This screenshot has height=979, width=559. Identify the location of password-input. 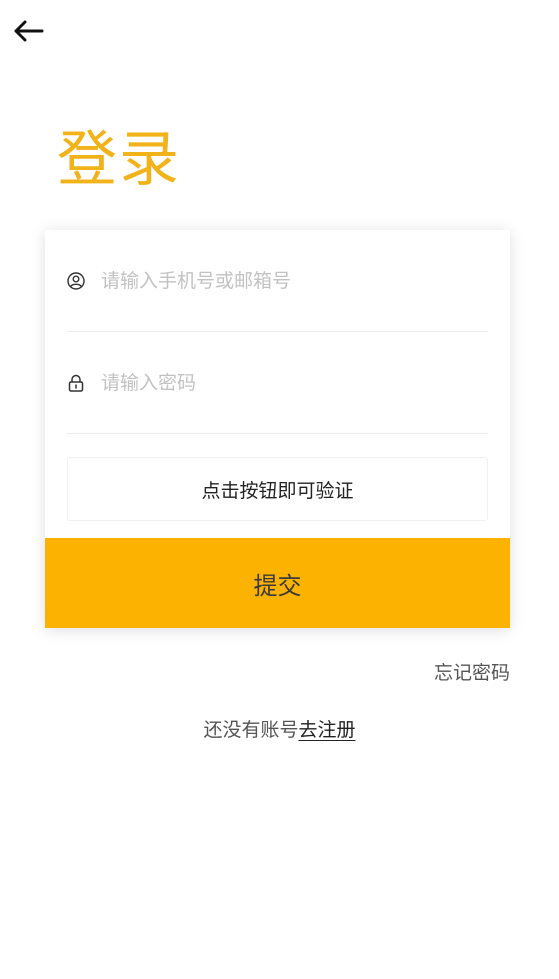
(281, 382).